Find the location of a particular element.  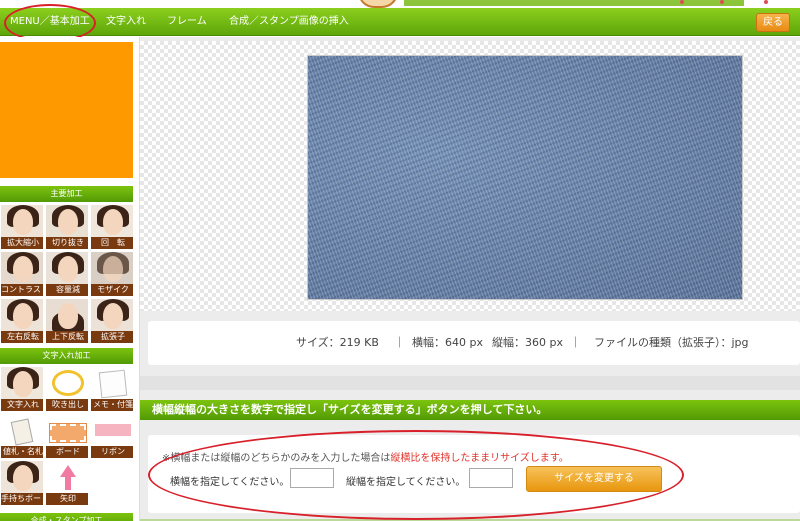

height-input is located at coordinates (491, 478).